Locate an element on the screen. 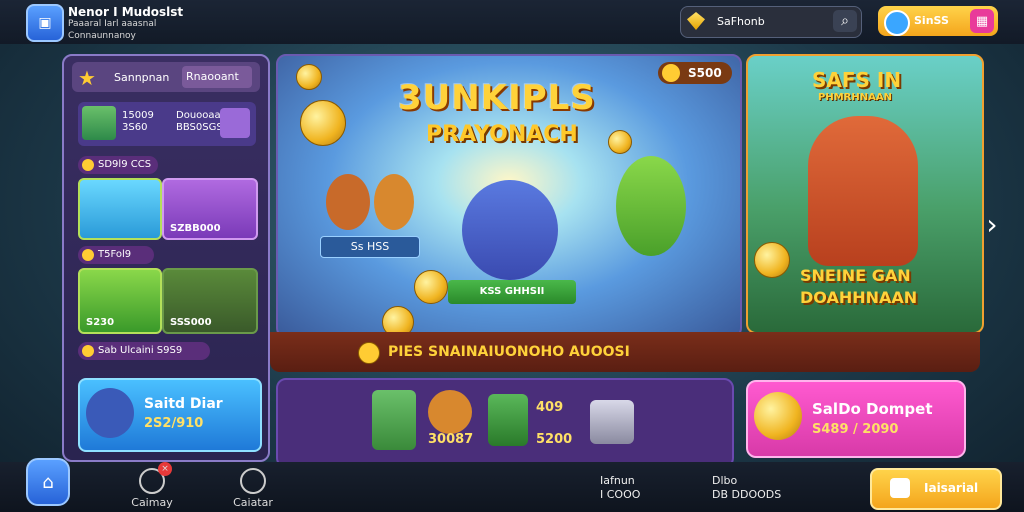 Image resolution: width=1024 pixels, height=512 pixels. shop-item-label: 5200 is located at coordinates (554, 439).